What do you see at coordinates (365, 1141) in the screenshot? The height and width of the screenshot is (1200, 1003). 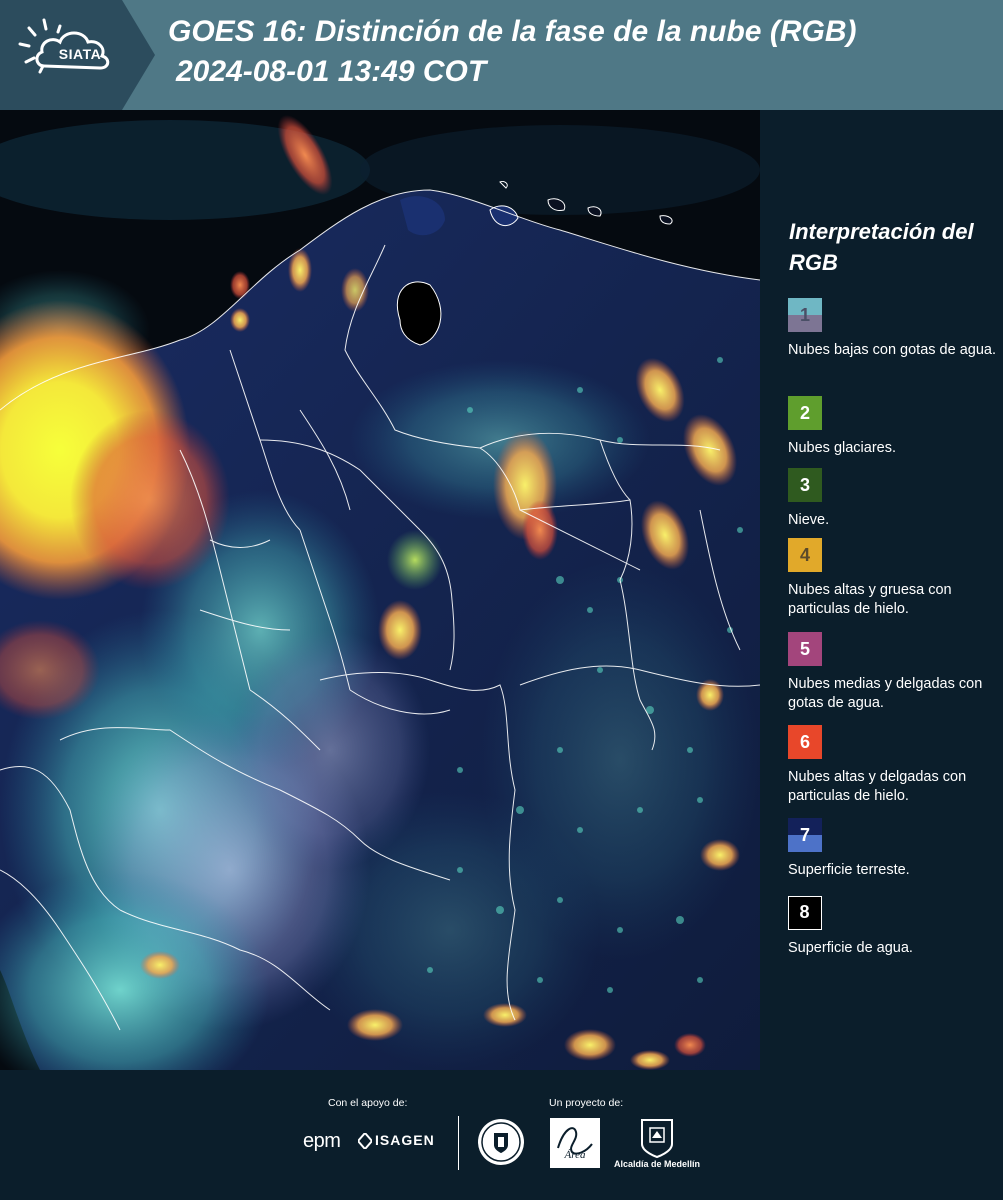 I see `isagen-icon` at bounding box center [365, 1141].